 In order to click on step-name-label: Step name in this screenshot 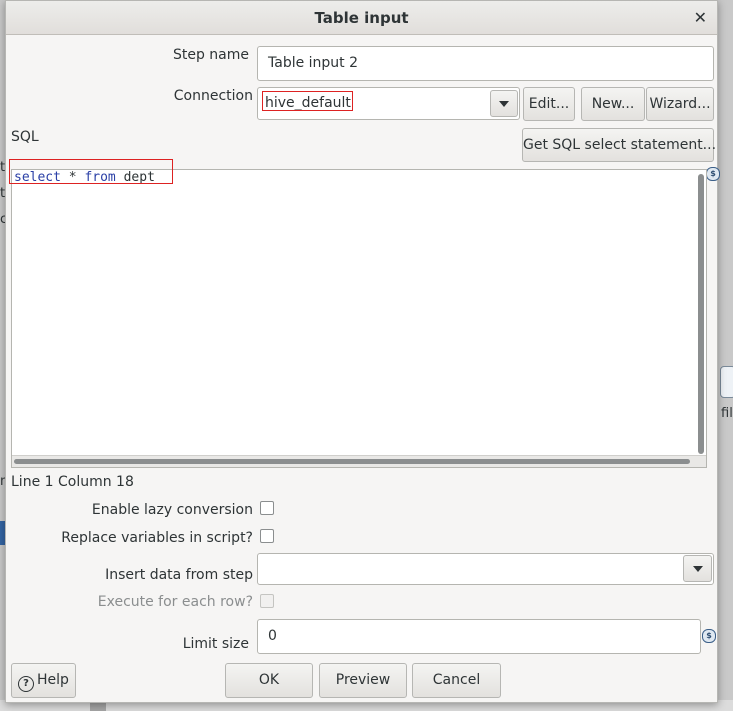, I will do `click(210, 55)`.